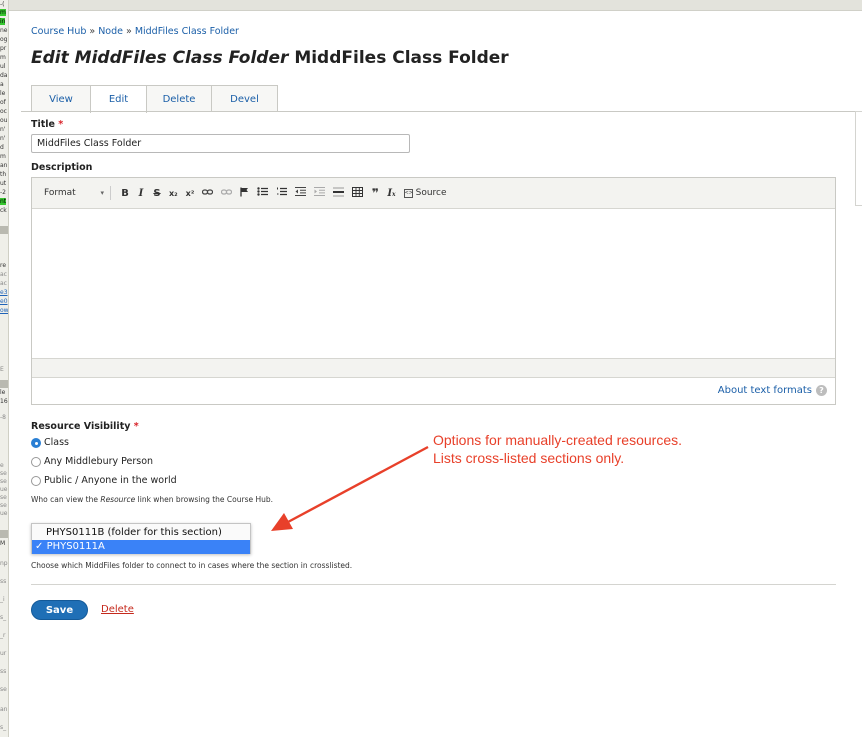  What do you see at coordinates (301, 193) in the screenshot?
I see `outdent-icon` at bounding box center [301, 193].